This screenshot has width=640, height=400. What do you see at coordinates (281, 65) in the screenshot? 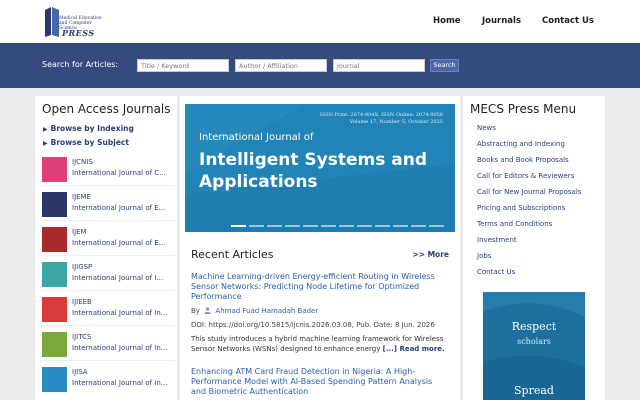
I see `author-affiliation-input: Author / Affiliation` at bounding box center [281, 65].